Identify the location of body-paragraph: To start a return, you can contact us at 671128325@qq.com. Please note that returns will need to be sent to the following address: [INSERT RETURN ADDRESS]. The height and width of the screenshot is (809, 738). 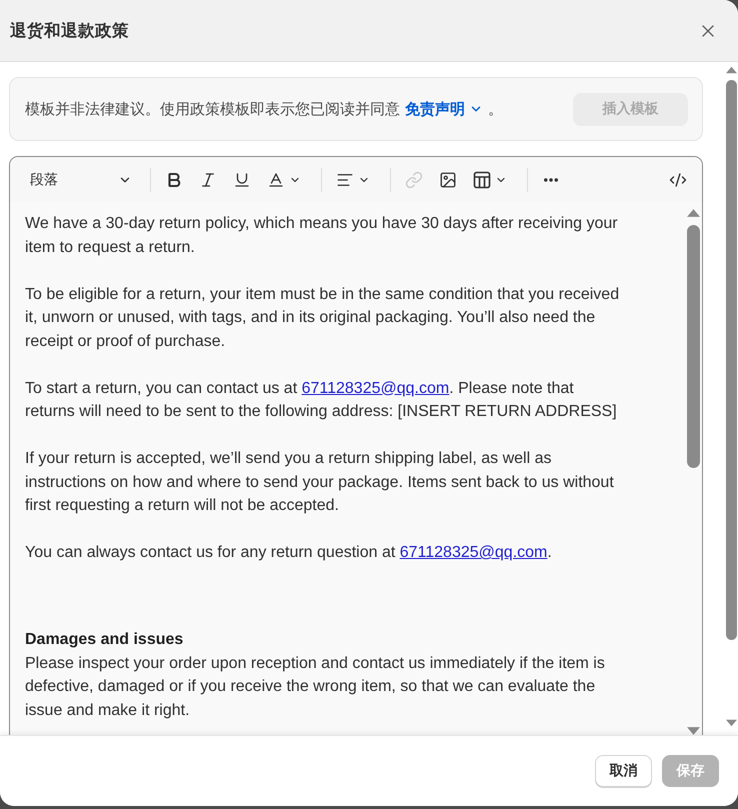
(321, 400).